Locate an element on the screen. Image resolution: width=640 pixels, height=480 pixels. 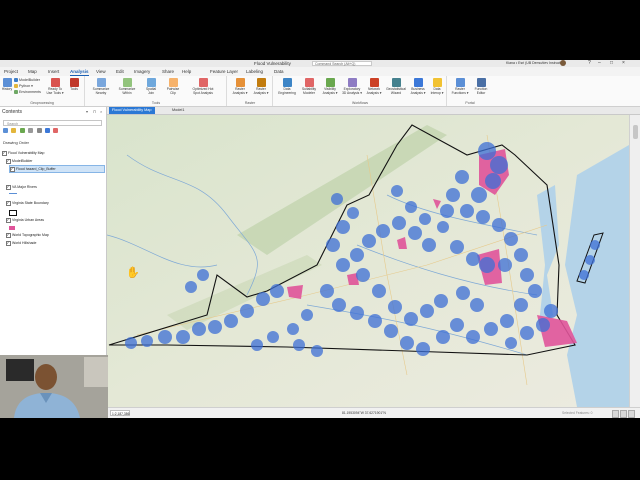
minimize-button: – is located at coordinates (599, 63).